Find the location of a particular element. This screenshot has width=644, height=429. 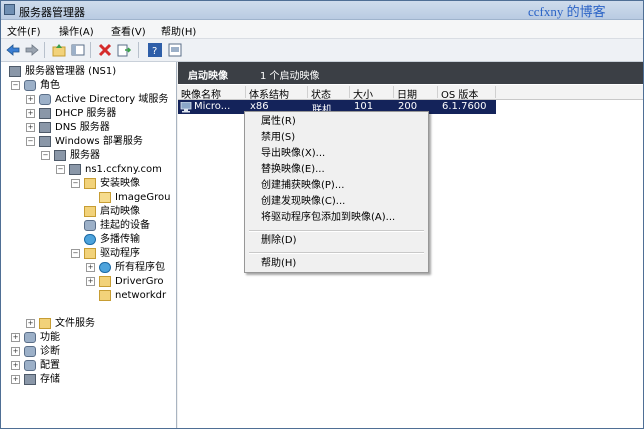

tree-item-label: 服务器管理器 (NS1) is located at coordinates (71, 71).